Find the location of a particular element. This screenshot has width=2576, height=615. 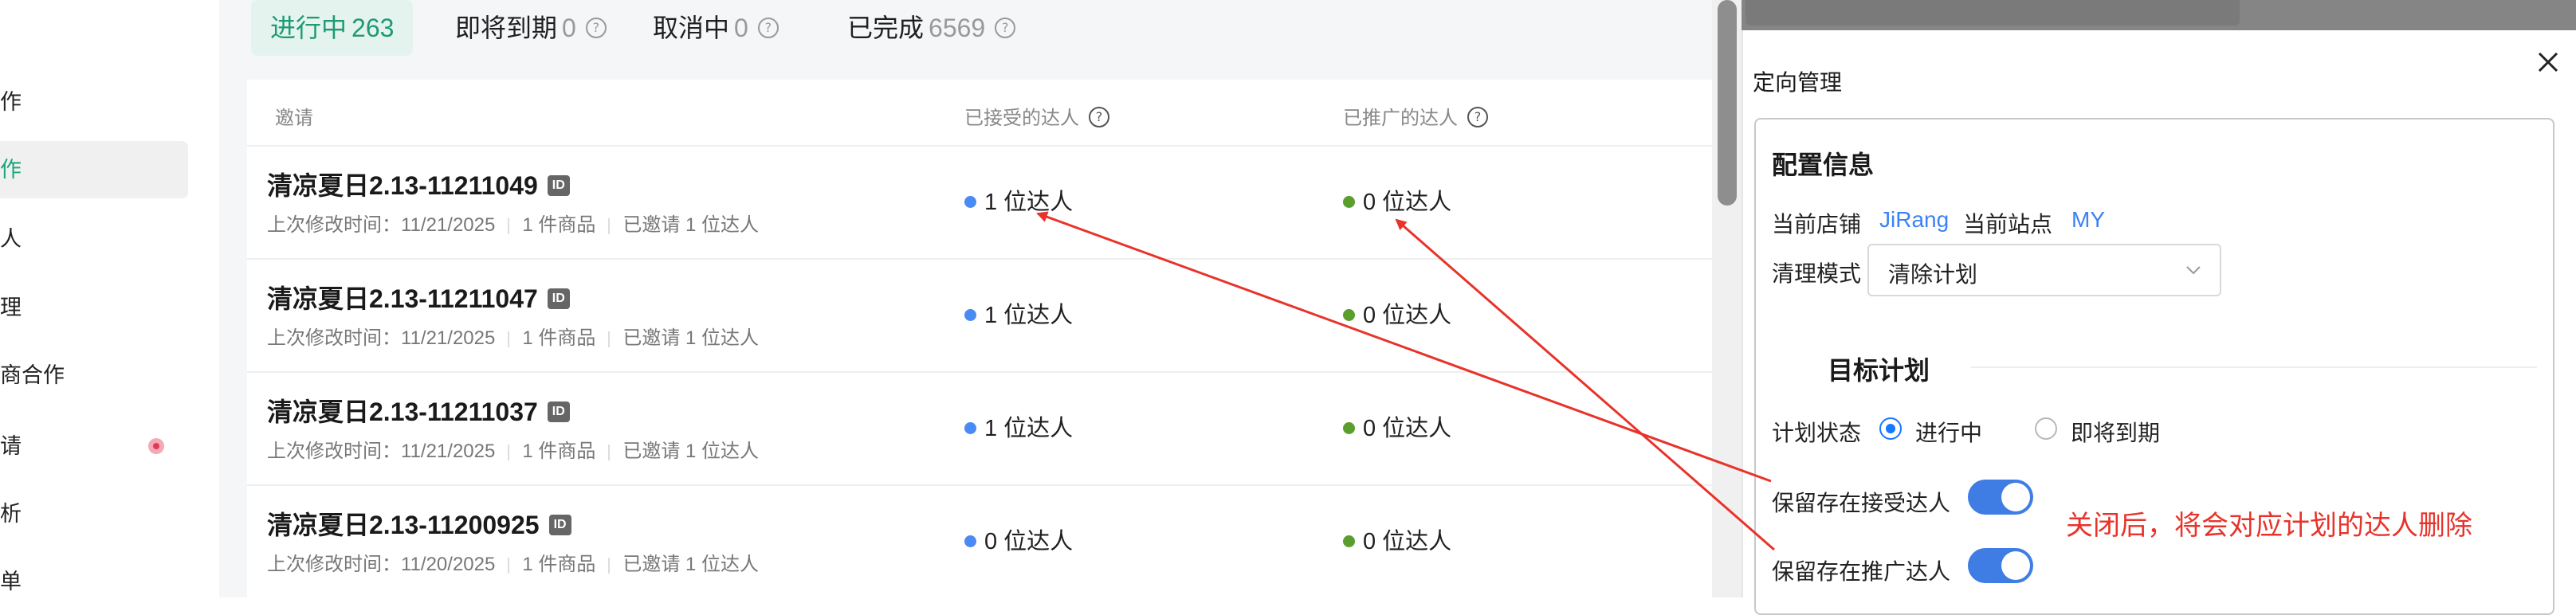

radio-label: 进行中 is located at coordinates (1949, 433).